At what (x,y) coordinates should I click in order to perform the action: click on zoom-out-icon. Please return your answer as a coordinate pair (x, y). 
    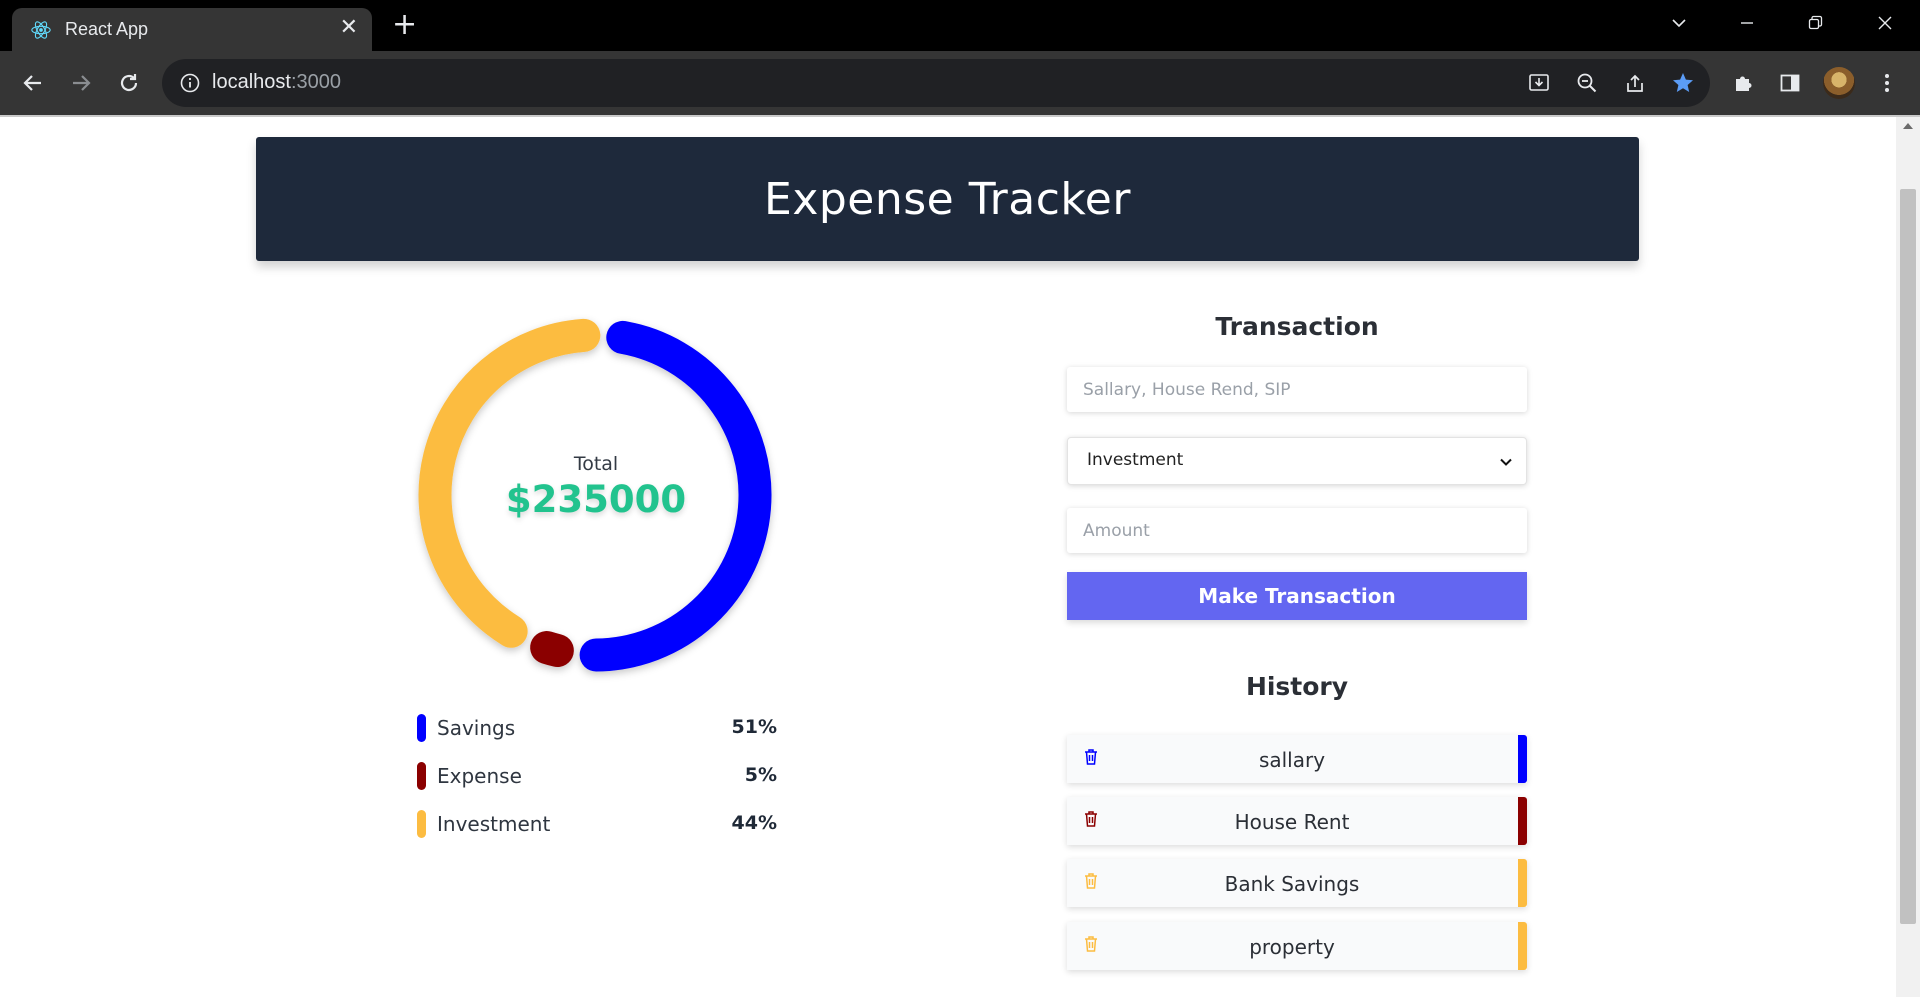
    Looking at the image, I should click on (1587, 83).